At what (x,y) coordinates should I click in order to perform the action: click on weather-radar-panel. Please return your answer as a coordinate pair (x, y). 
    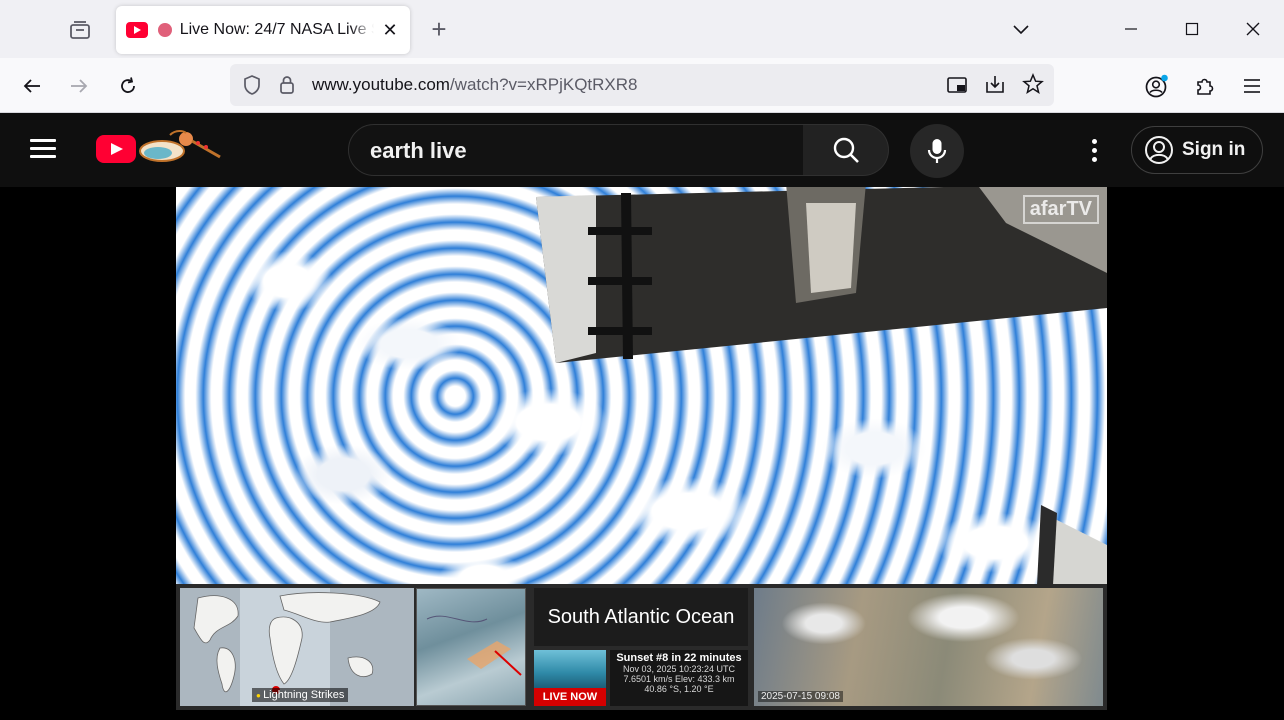
    Looking at the image, I should click on (471, 647).